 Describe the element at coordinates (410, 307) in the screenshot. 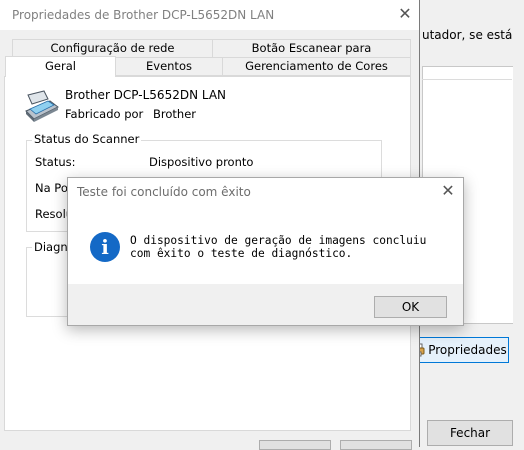

I see `ok-button: OK` at that location.